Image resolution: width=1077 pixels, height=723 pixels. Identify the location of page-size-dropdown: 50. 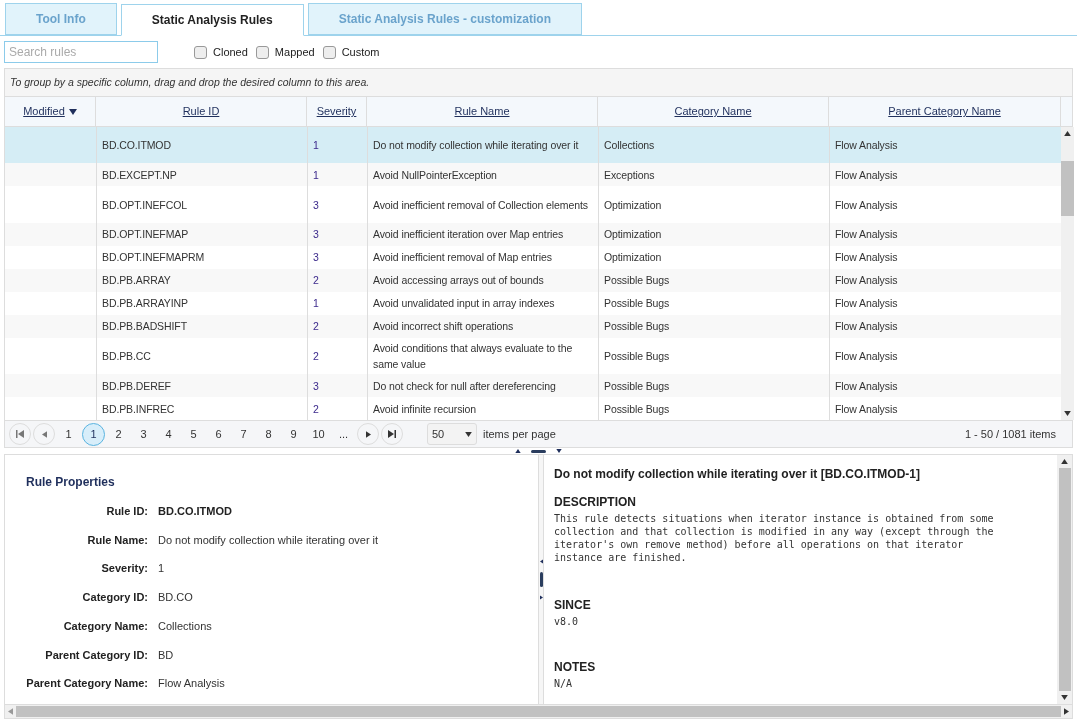
(452, 434).